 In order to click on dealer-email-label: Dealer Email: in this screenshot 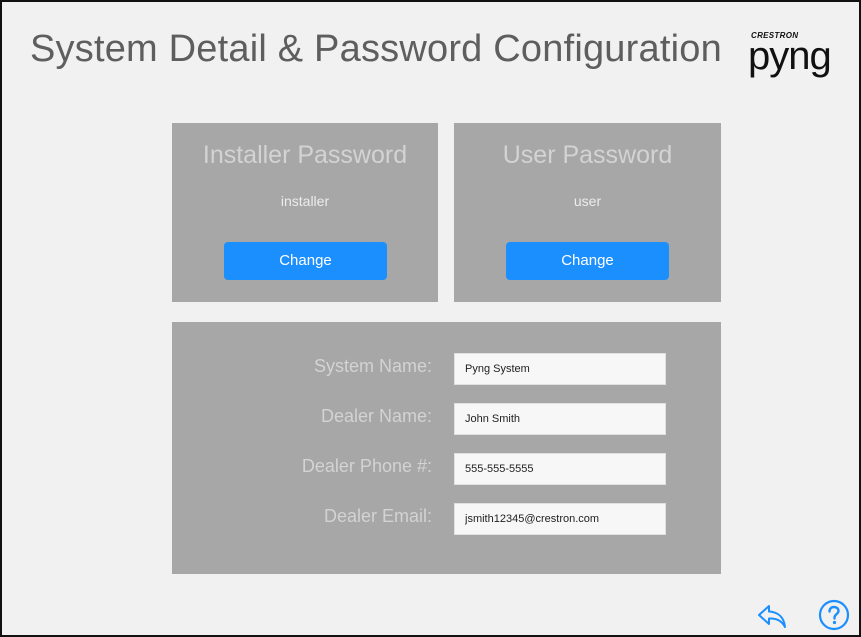, I will do `click(377, 516)`.